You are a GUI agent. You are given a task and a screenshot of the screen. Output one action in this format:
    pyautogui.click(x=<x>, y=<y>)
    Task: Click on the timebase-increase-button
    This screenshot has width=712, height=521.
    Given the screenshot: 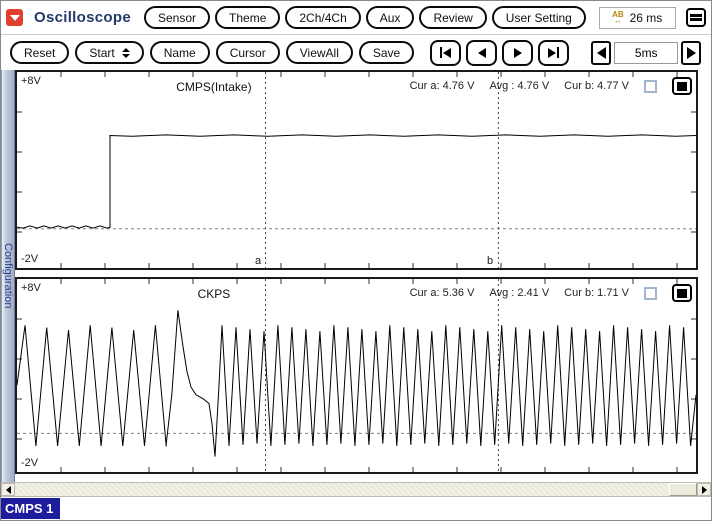 What is the action you would take?
    pyautogui.click(x=691, y=52)
    